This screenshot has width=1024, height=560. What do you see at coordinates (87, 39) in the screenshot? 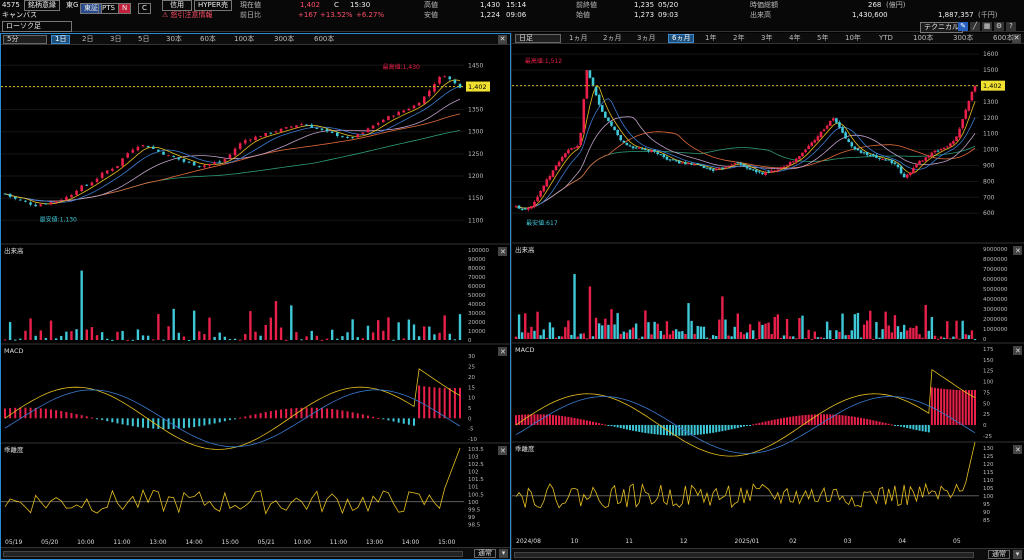
I see `left-tab-1: 2日` at bounding box center [87, 39].